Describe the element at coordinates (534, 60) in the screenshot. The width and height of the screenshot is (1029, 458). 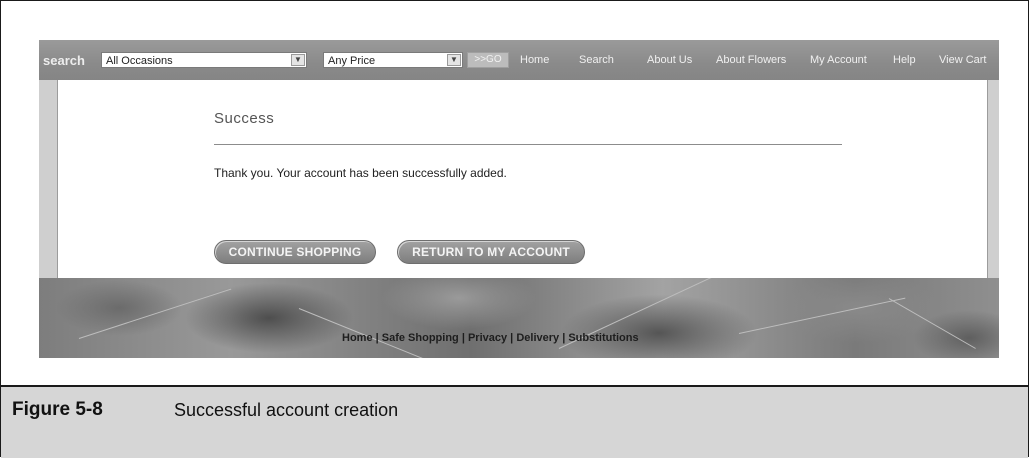
I see `nav-link-home: Home` at that location.